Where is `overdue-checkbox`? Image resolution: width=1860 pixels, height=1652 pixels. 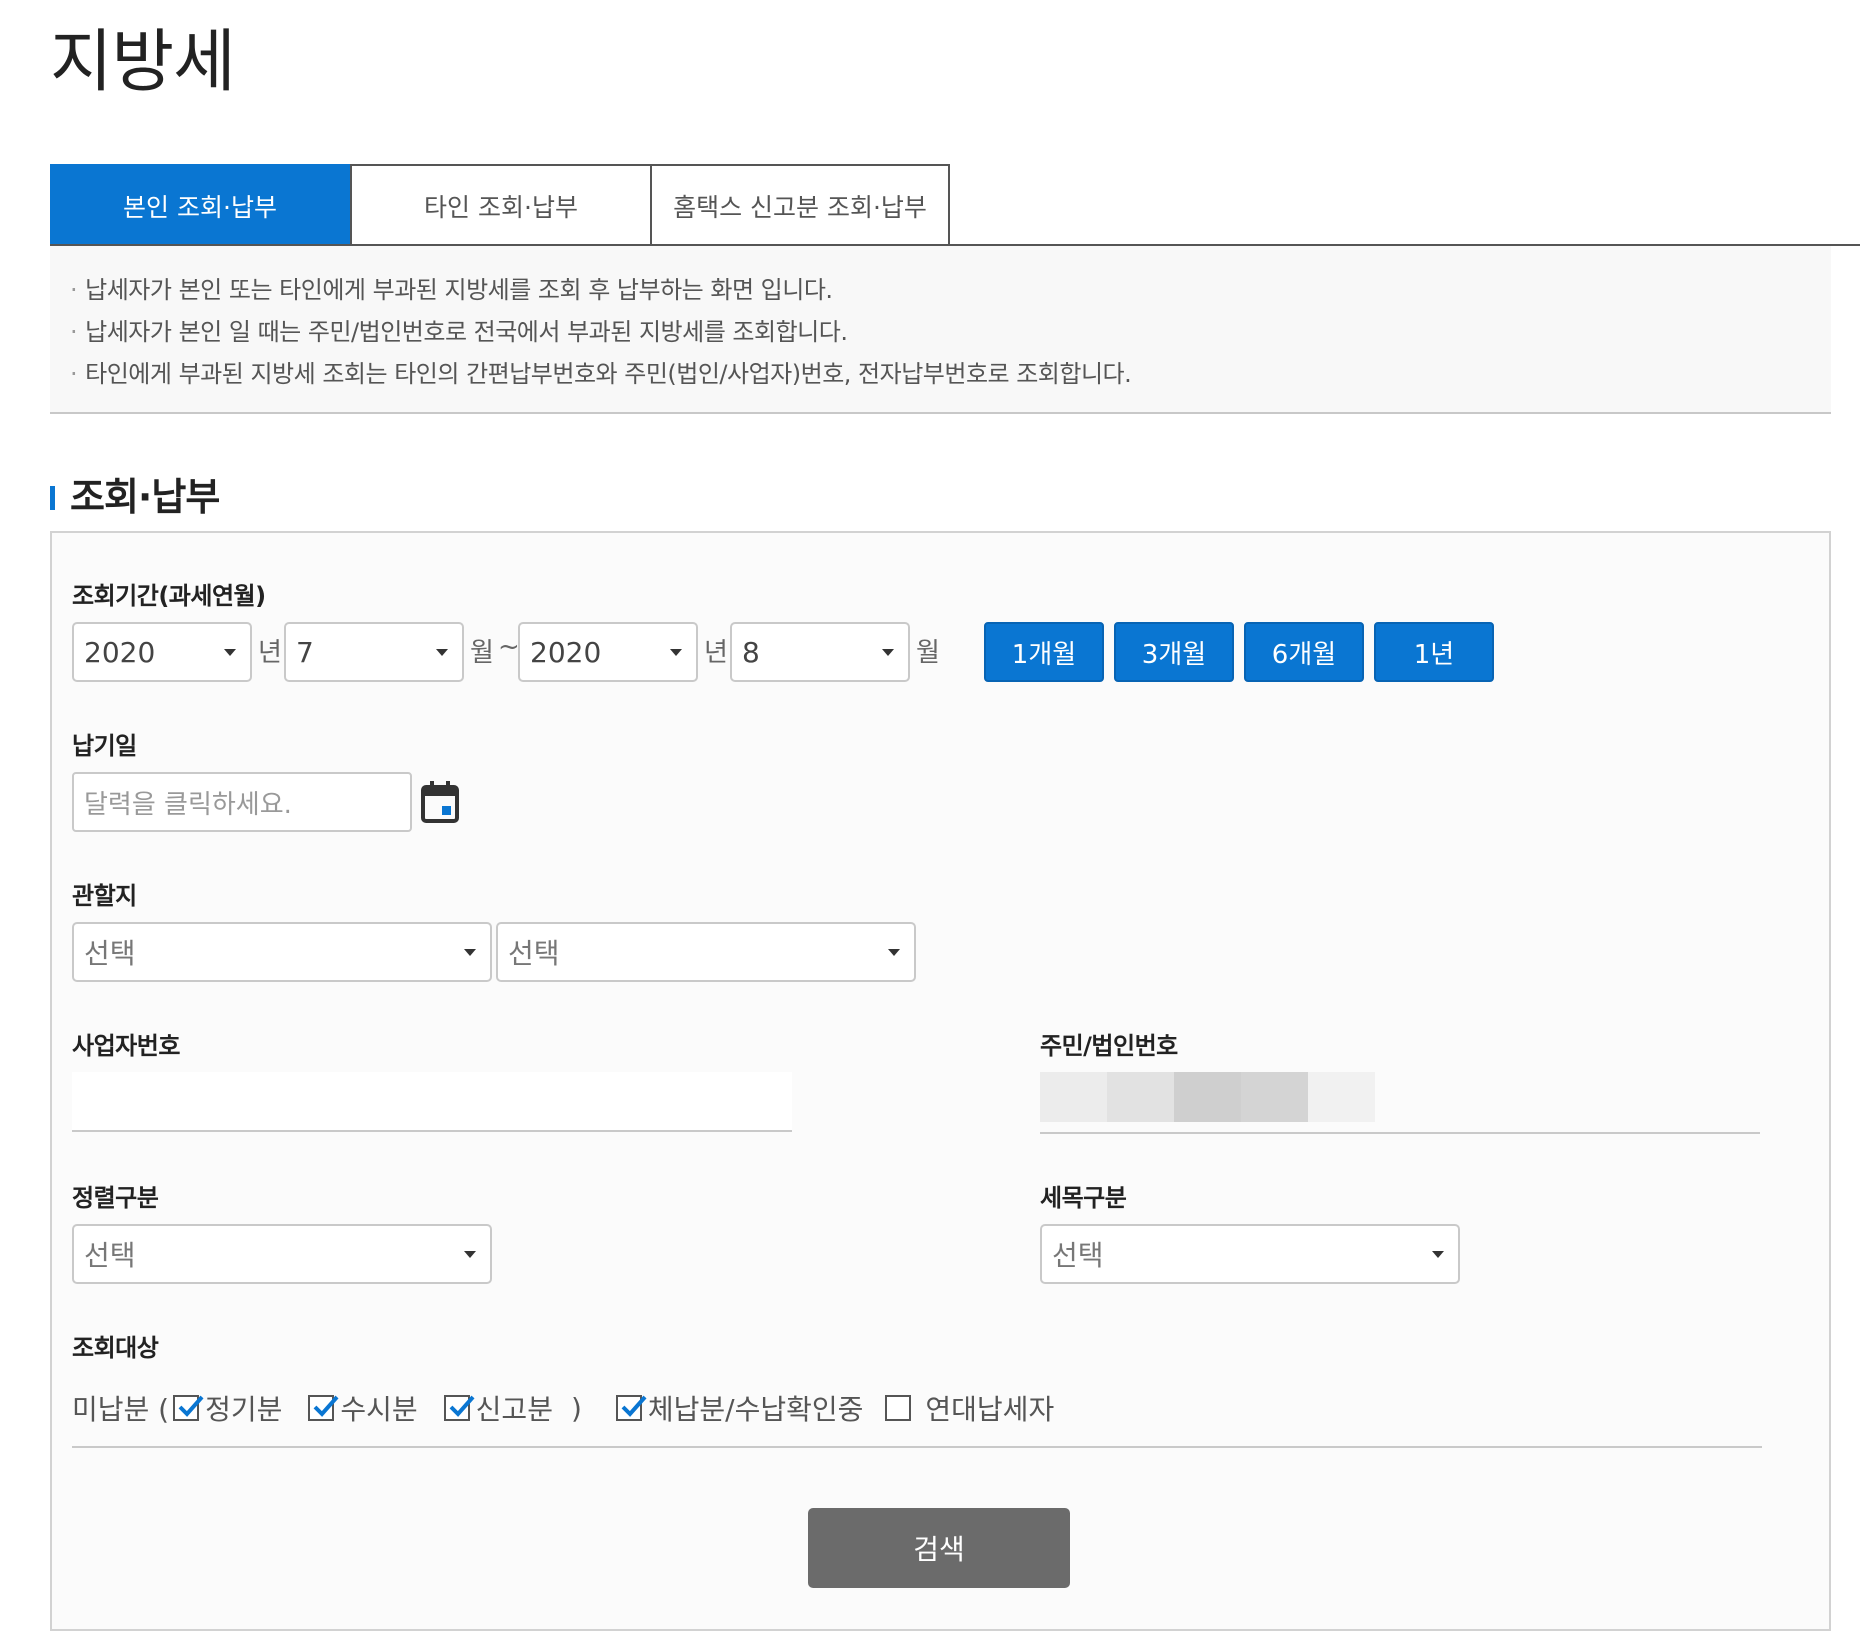 overdue-checkbox is located at coordinates (631, 1408).